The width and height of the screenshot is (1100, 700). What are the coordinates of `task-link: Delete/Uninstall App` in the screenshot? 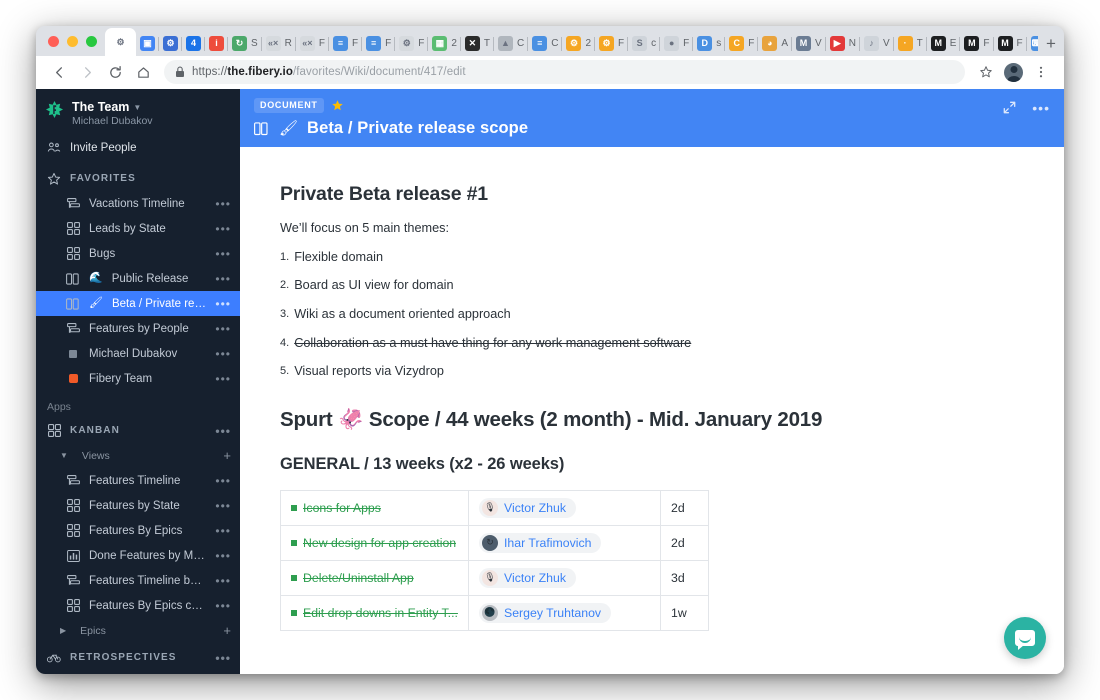 It's located at (352, 578).